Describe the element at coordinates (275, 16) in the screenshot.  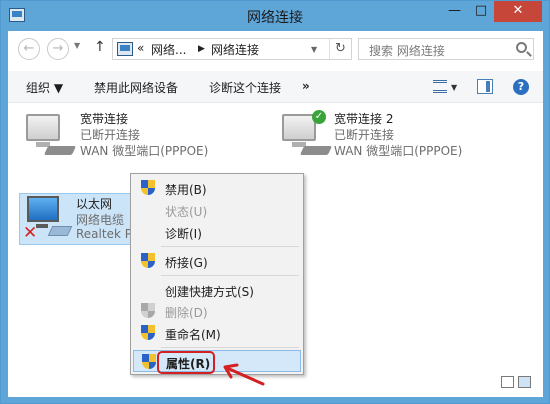
I see `title-bar: 网络连接 — □ ✕` at that location.